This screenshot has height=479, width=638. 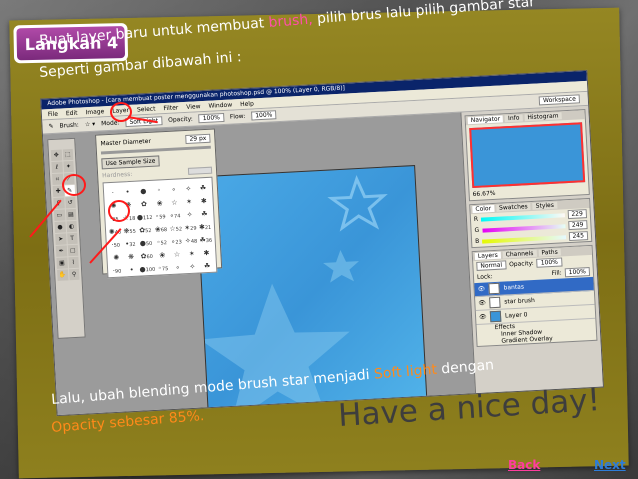 What do you see at coordinates (74, 274) in the screenshot?
I see `zoom-tool-icon: ⚲` at bounding box center [74, 274].